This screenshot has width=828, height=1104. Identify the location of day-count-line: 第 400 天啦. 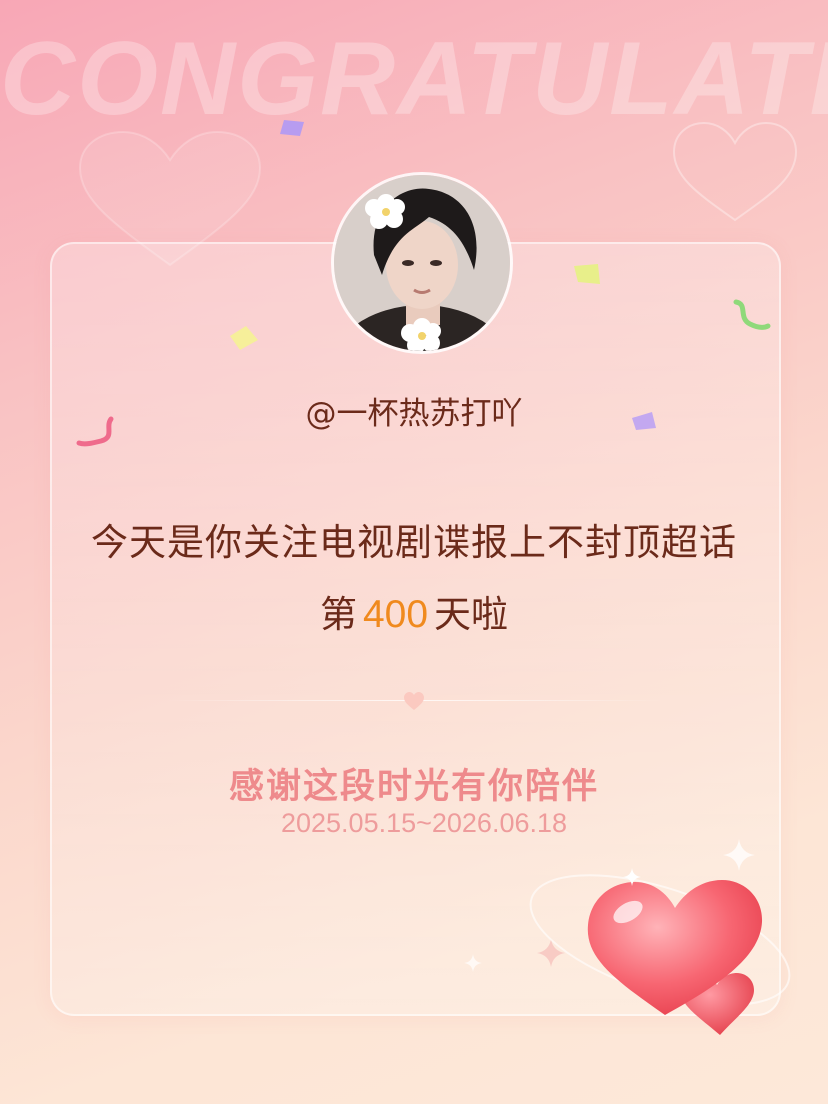
(414, 611).